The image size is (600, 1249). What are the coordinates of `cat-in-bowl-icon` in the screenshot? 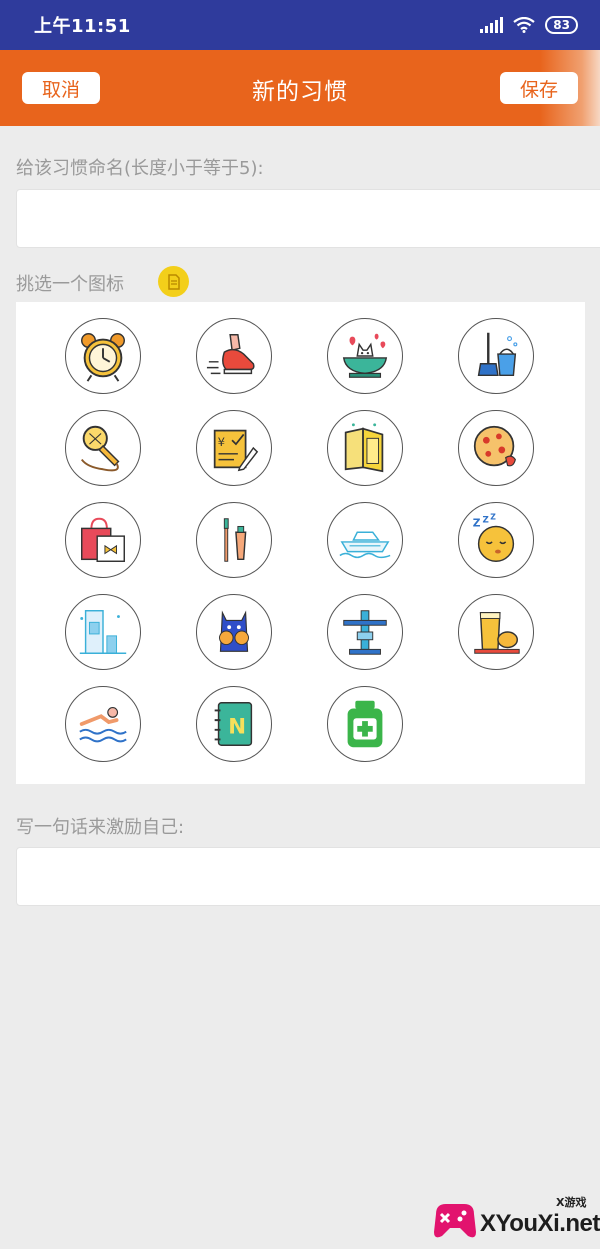 It's located at (365, 356).